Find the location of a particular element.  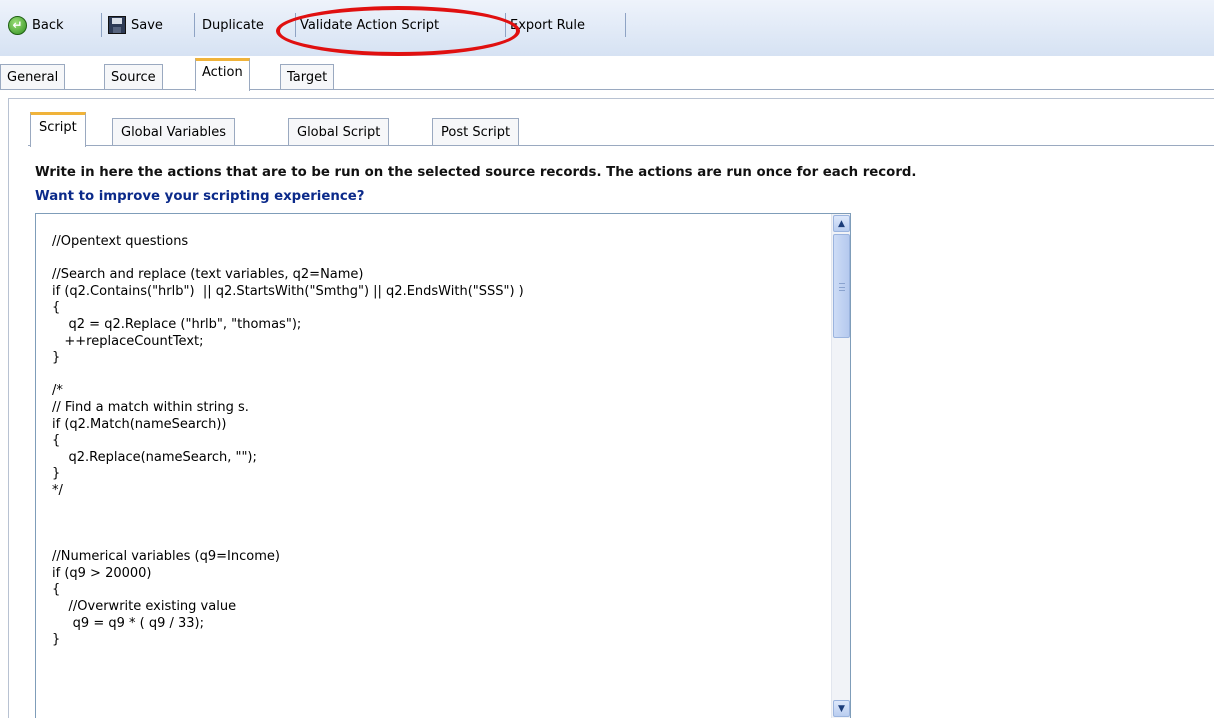

subtab-label: Post Script is located at coordinates (476, 132).